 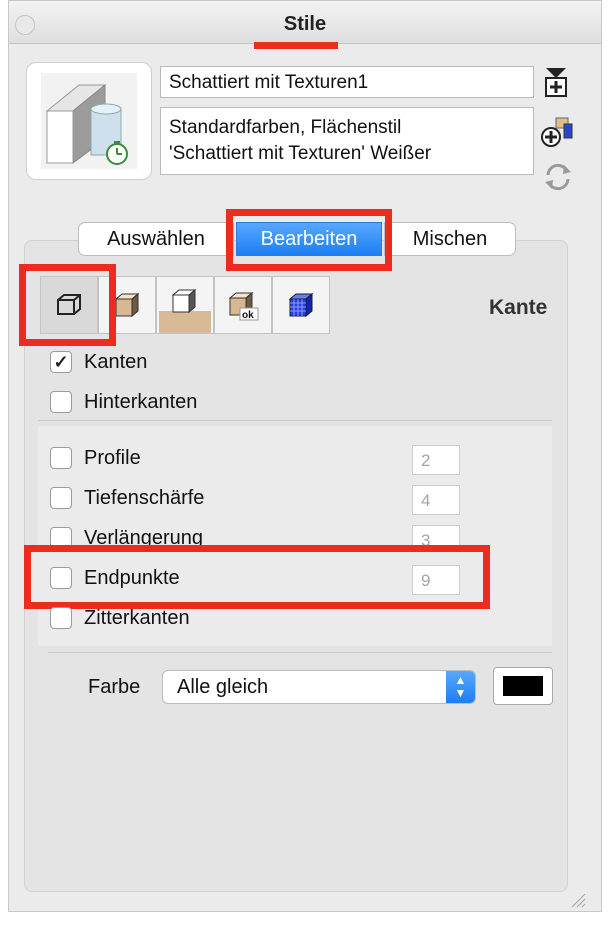 I want to click on update-style-icon, so click(x=558, y=177).